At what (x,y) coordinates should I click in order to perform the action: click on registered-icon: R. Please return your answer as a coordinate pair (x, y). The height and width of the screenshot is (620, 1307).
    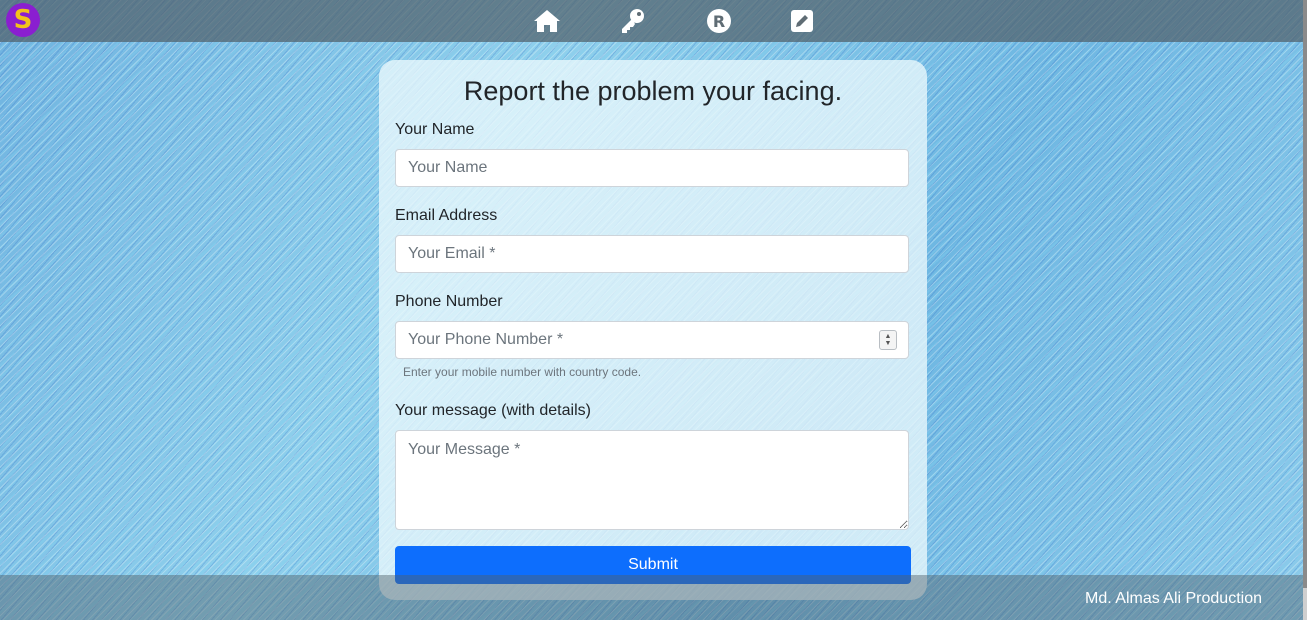
    Looking at the image, I should click on (719, 21).